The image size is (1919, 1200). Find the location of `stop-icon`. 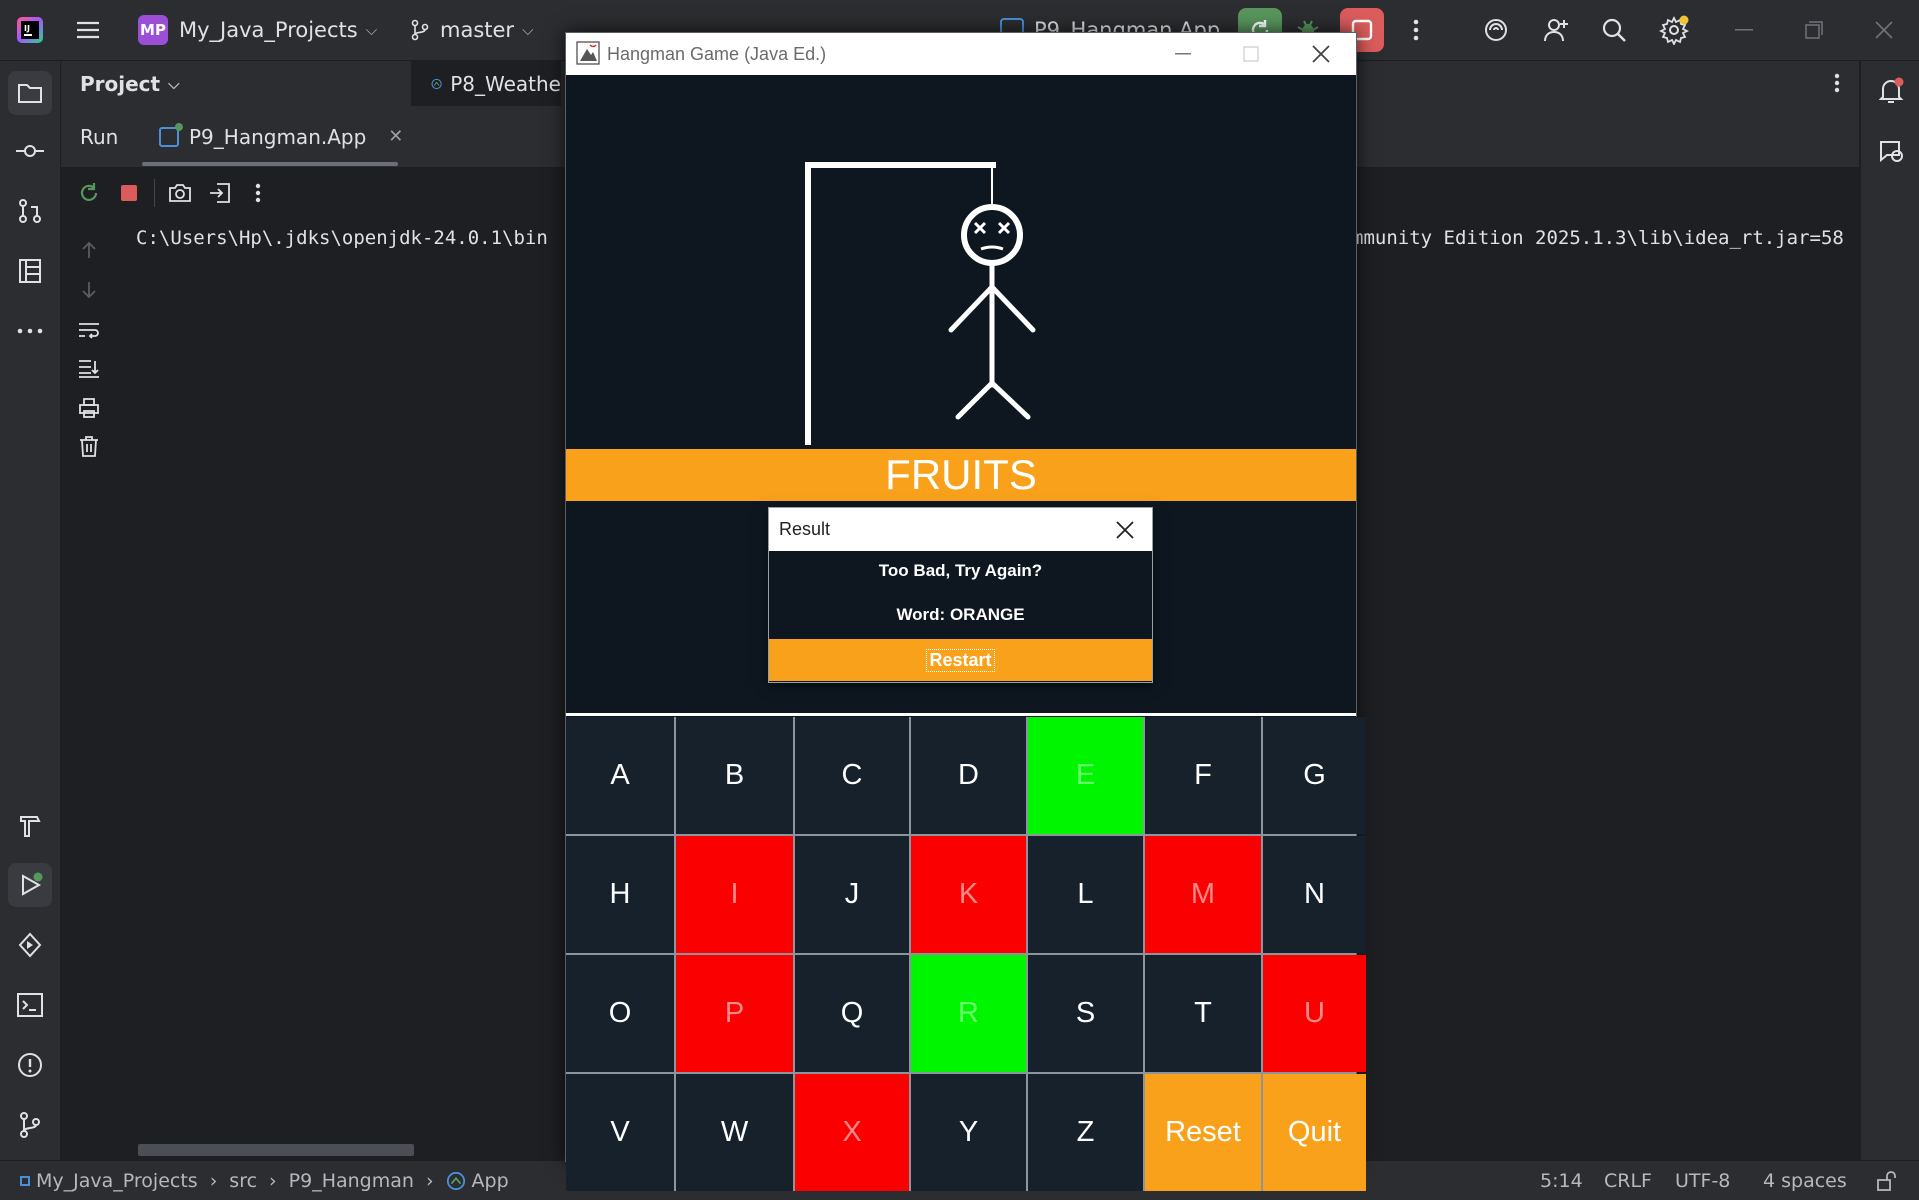

stop-icon is located at coordinates (129, 193).